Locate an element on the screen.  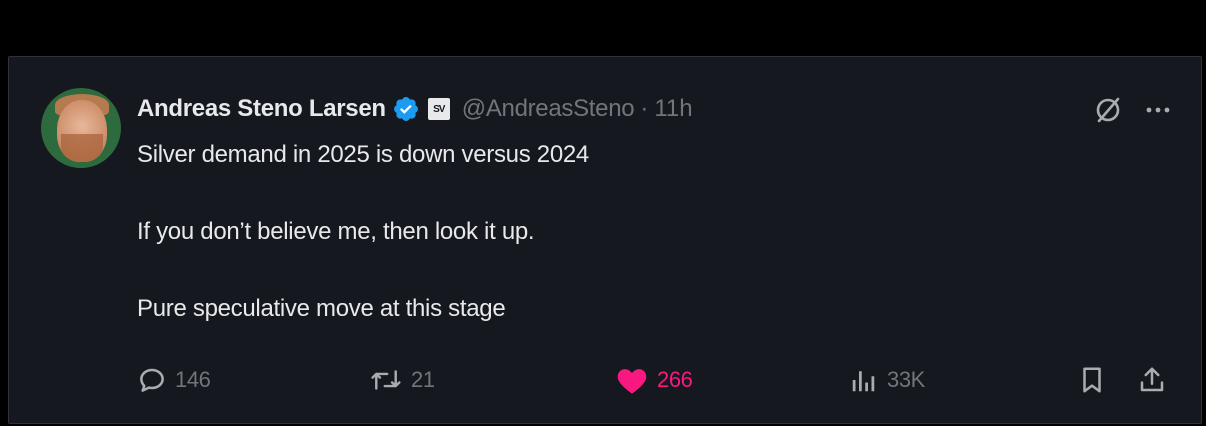
like-button: 266 is located at coordinates (654, 380).